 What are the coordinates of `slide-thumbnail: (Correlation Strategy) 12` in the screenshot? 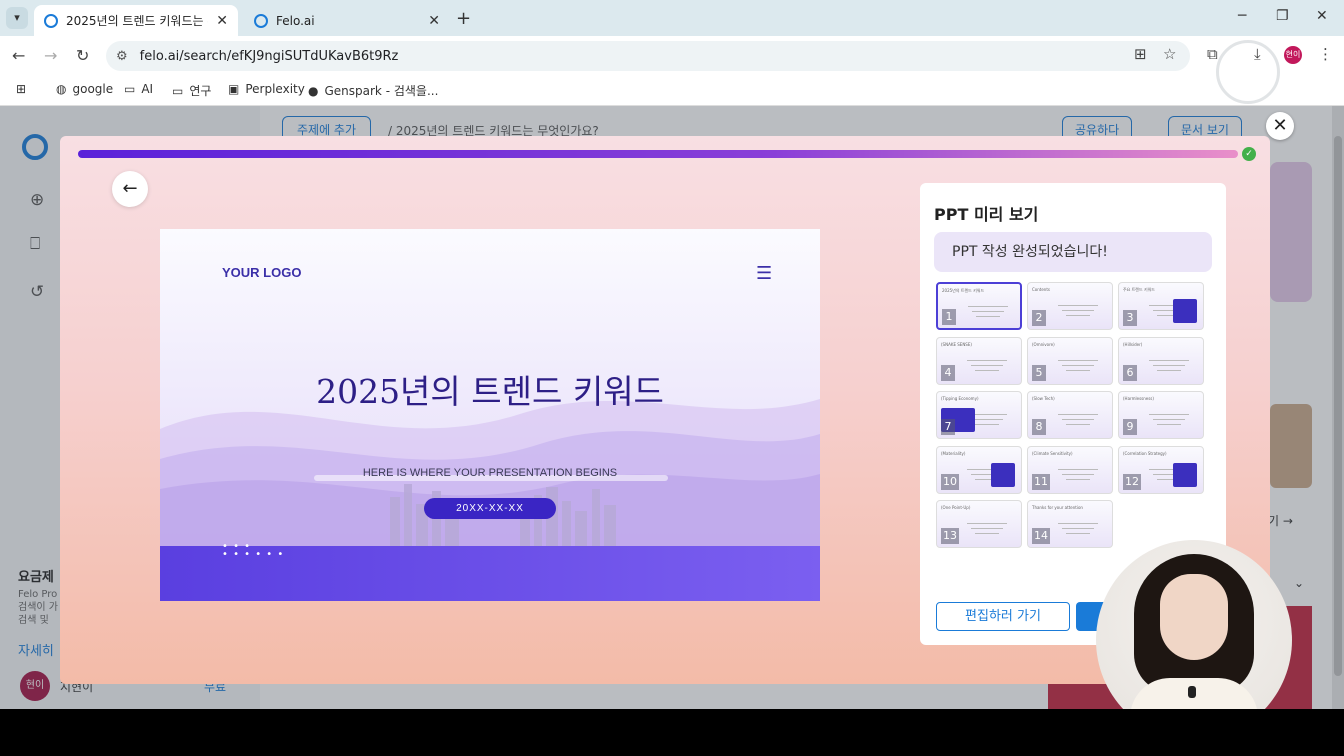 It's located at (1161, 469).